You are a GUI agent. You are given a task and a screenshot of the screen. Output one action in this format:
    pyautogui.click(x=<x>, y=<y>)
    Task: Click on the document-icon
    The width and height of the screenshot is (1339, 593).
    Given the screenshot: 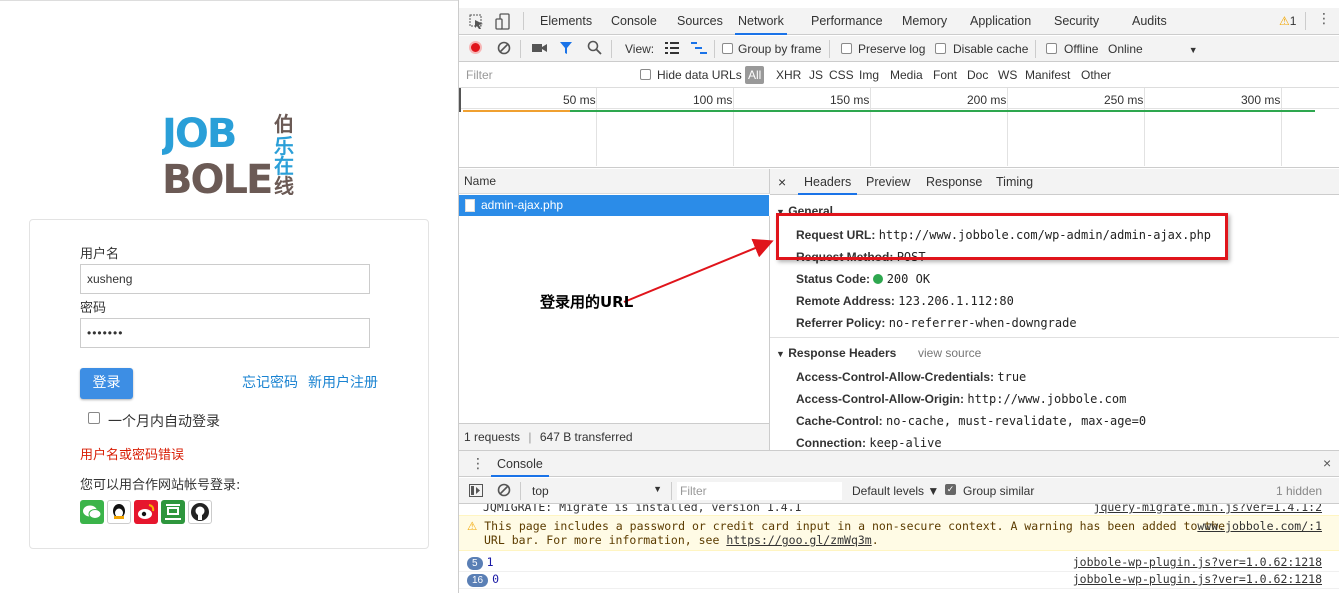 What is the action you would take?
    pyautogui.click(x=470, y=205)
    